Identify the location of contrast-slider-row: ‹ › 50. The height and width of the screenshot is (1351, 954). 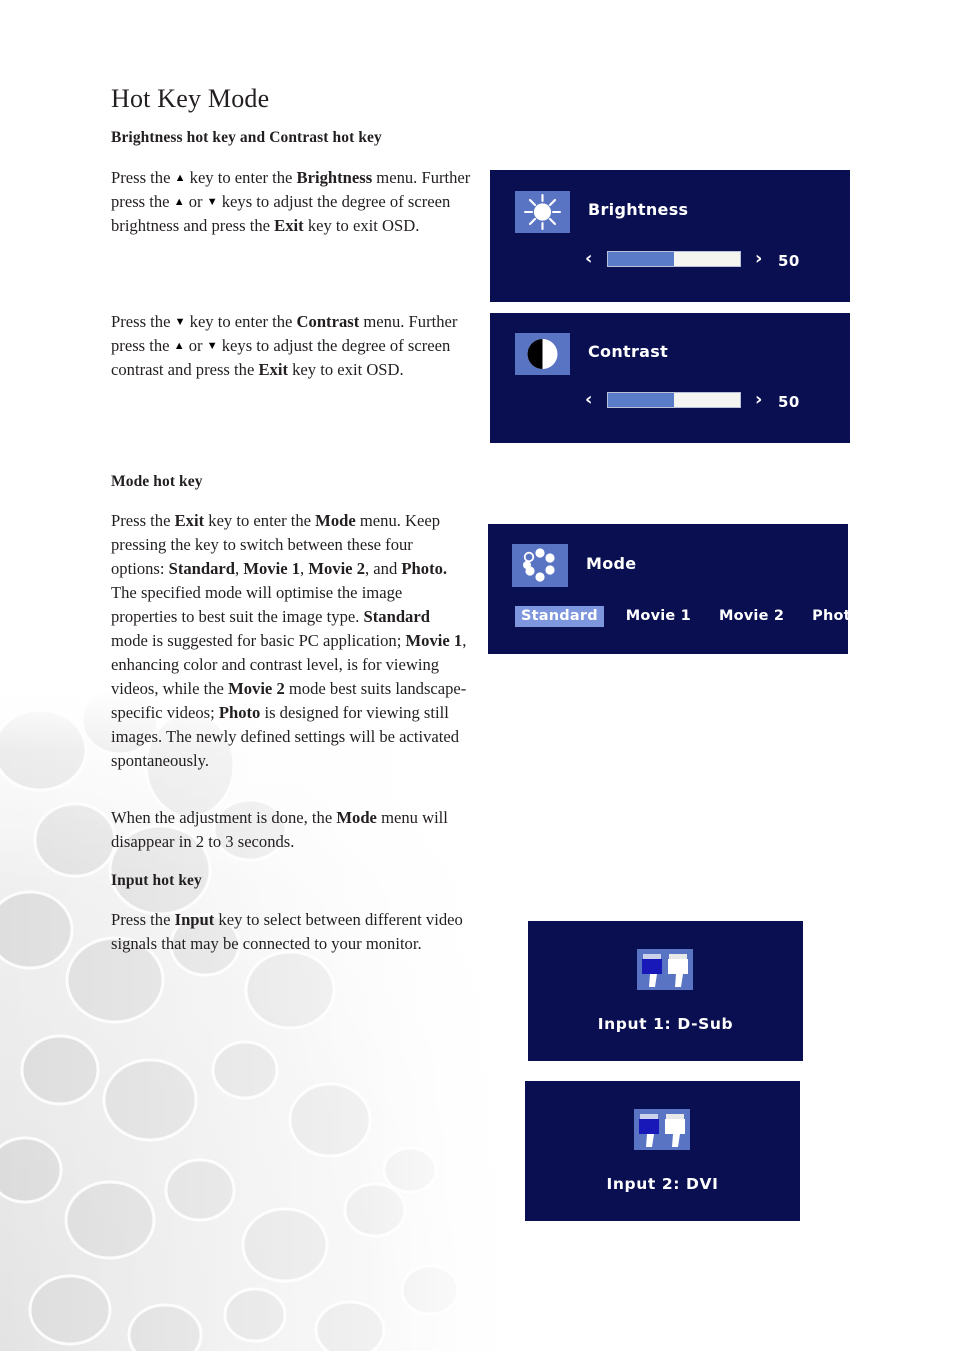
(670, 401).